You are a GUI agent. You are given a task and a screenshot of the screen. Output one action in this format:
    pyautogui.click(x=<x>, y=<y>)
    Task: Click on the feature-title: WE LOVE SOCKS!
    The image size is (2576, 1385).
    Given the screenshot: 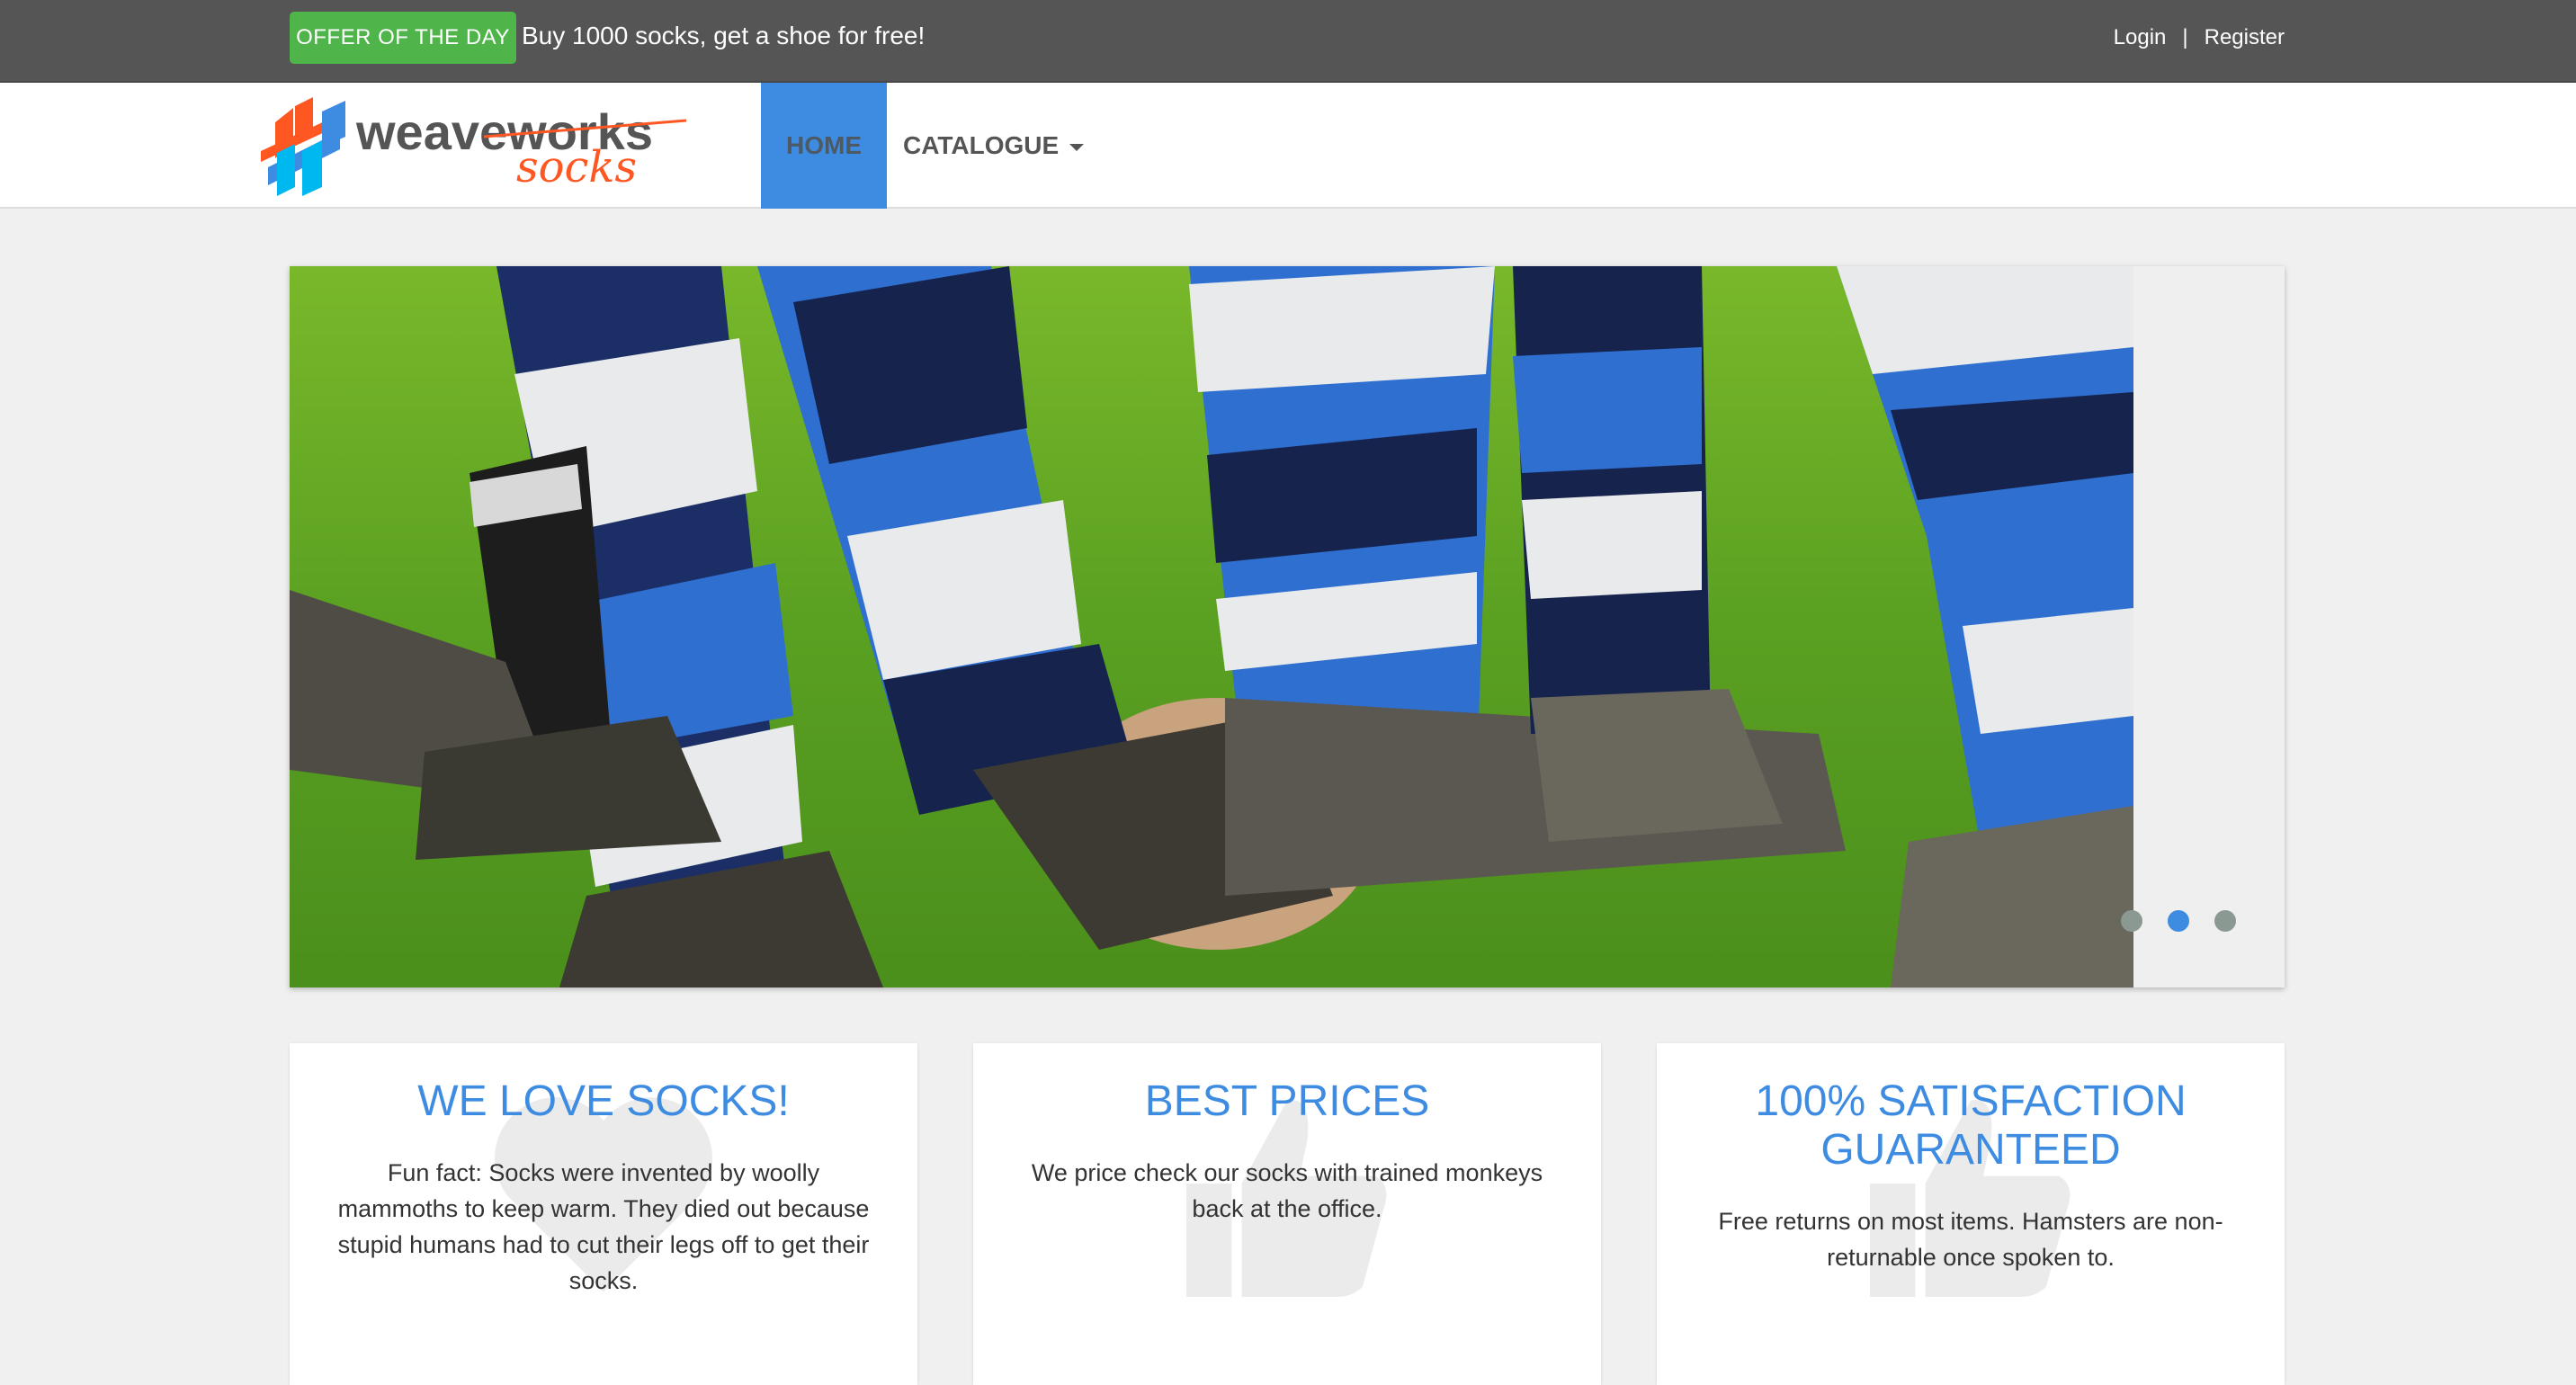 What is the action you would take?
    pyautogui.click(x=603, y=1101)
    